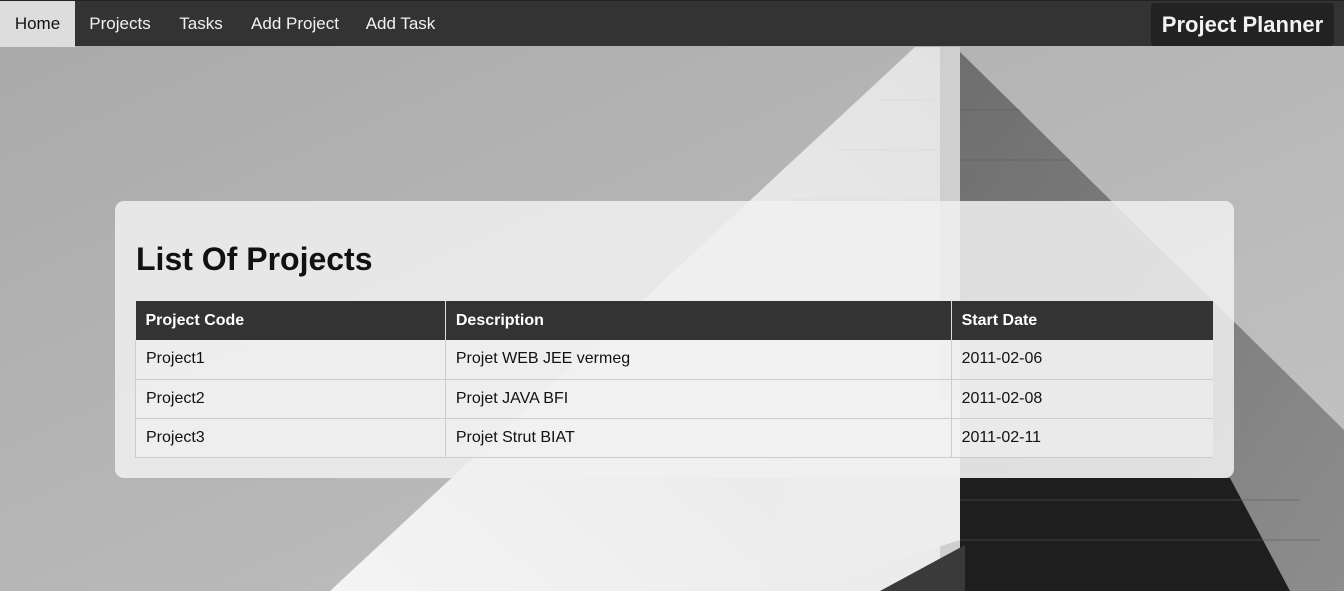  Describe the element at coordinates (290, 360) in the screenshot. I see `project-code-cell: Project1` at that location.